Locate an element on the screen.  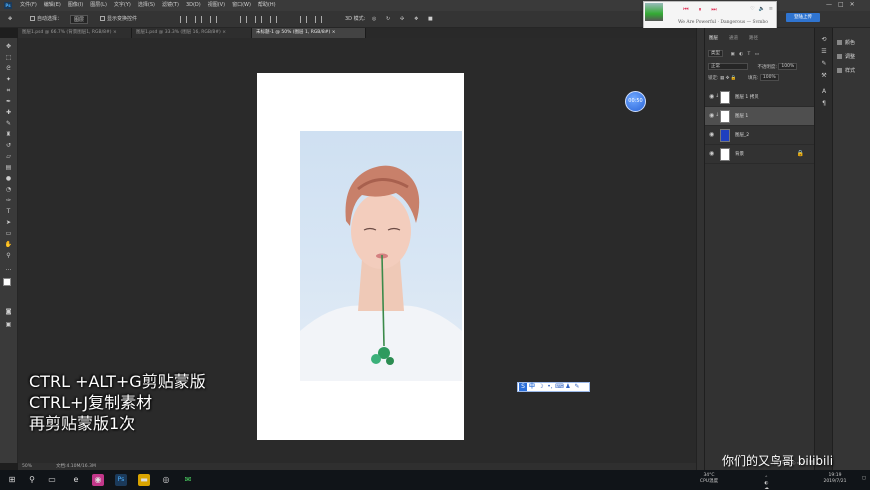
zoom-level: 50% is located at coordinates (27, 466).